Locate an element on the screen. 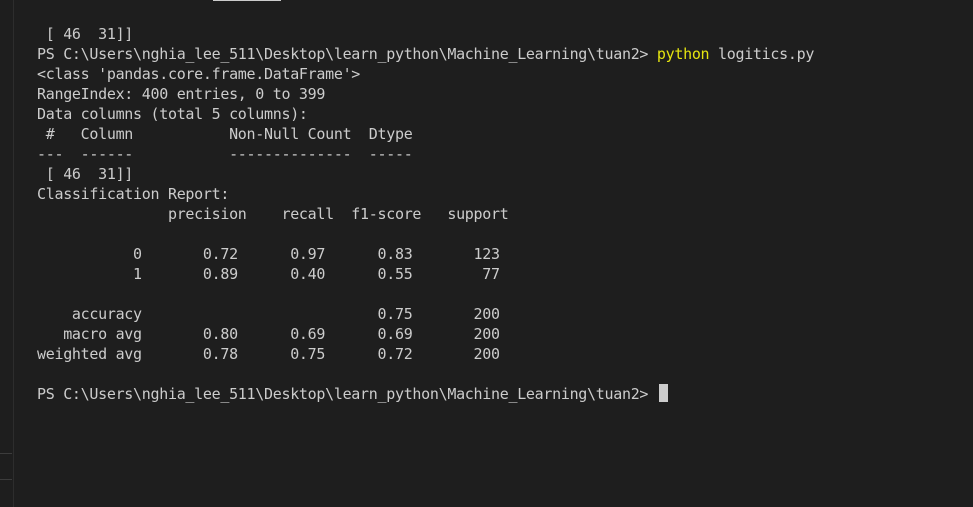 The height and width of the screenshot is (507, 973). terminal-line: Classification Report: is located at coordinates (133, 194).